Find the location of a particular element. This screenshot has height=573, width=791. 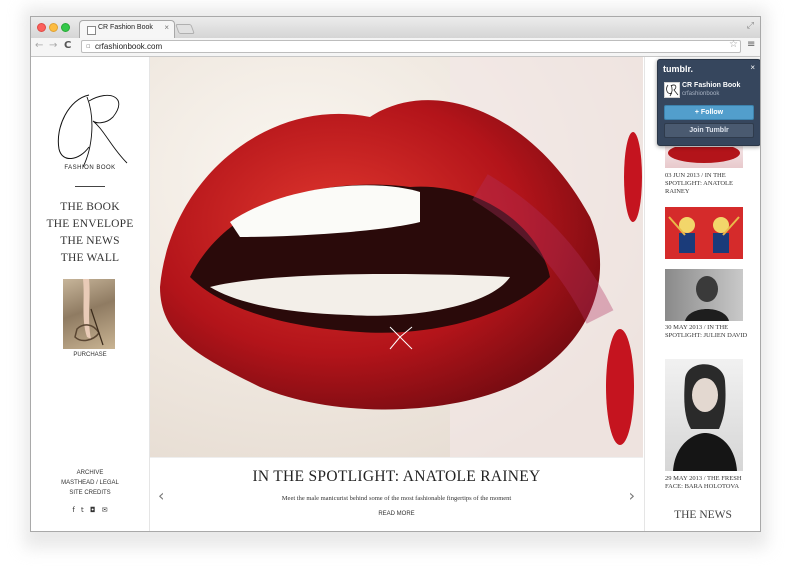

read-more-link: READ MORE is located at coordinates (396, 514).